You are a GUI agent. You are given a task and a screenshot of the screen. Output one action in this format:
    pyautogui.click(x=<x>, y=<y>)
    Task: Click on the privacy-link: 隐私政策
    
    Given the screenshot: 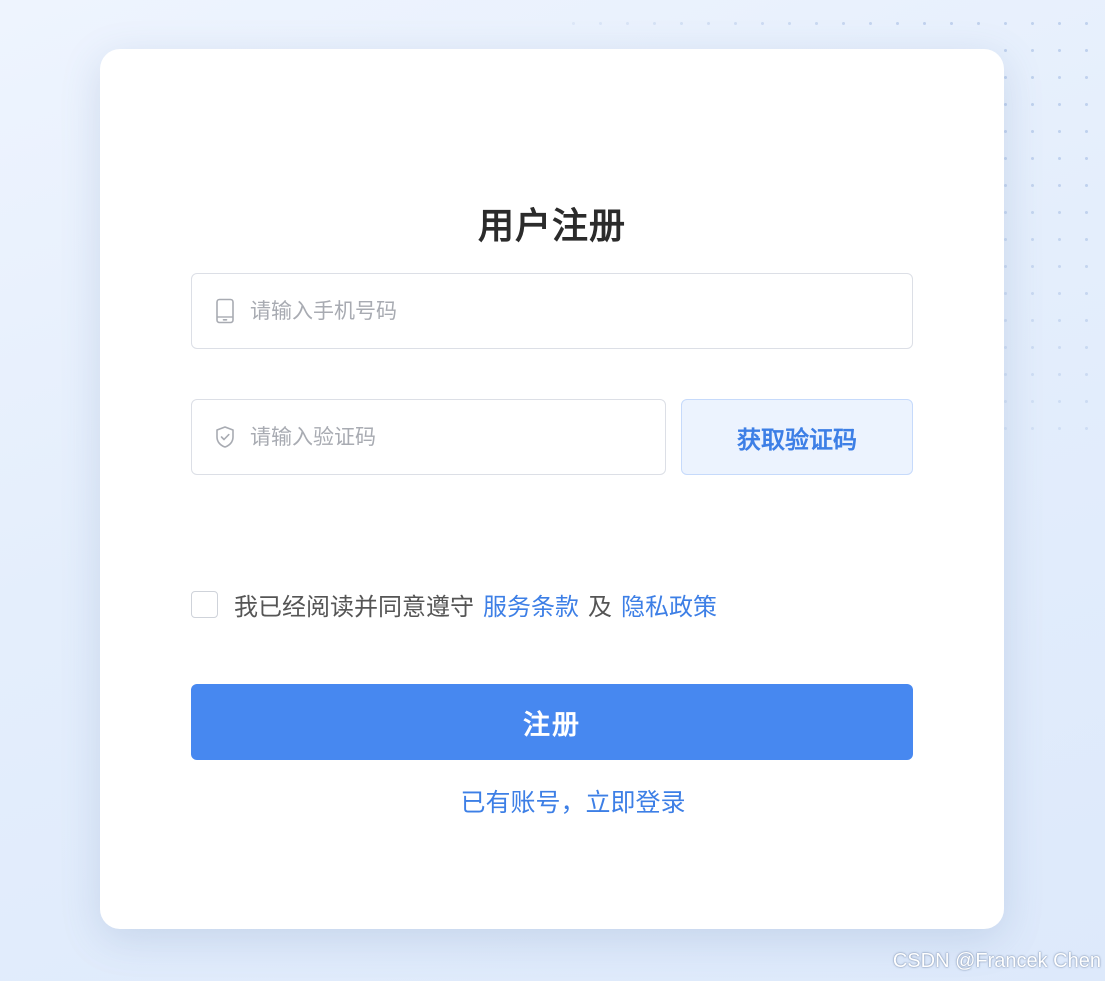 What is the action you would take?
    pyautogui.click(x=669, y=604)
    